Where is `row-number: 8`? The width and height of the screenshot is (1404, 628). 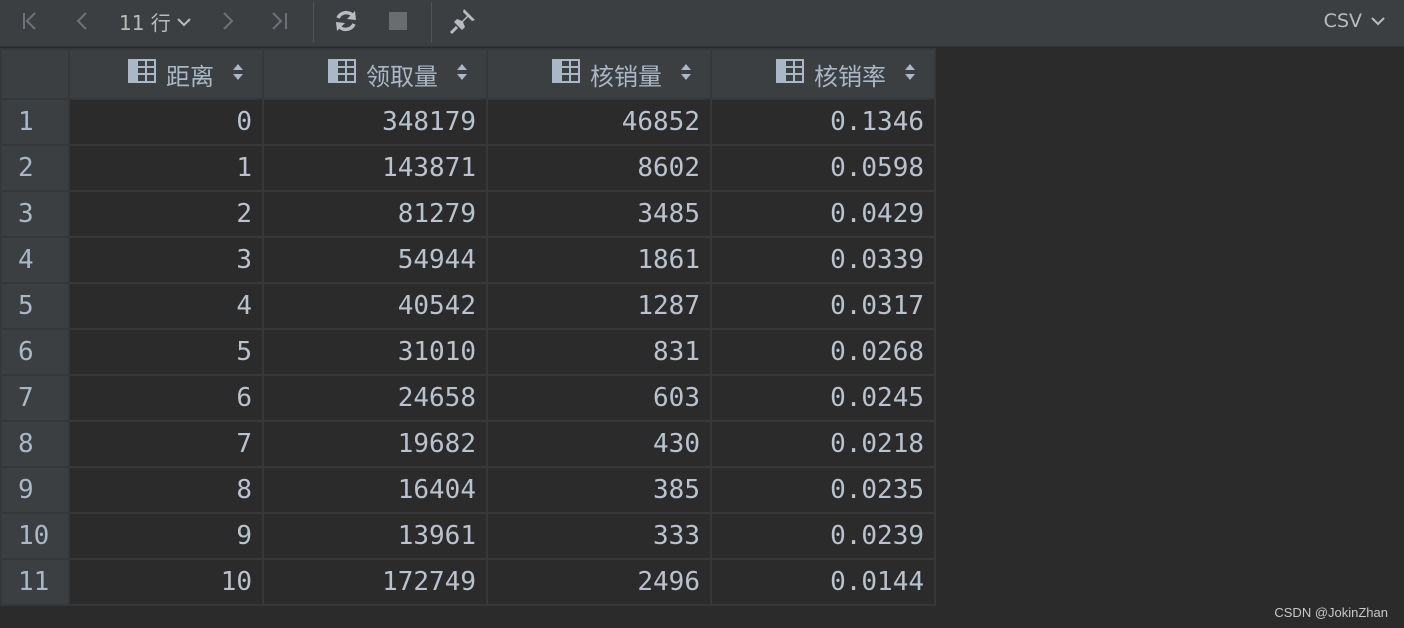
row-number: 8 is located at coordinates (35, 444).